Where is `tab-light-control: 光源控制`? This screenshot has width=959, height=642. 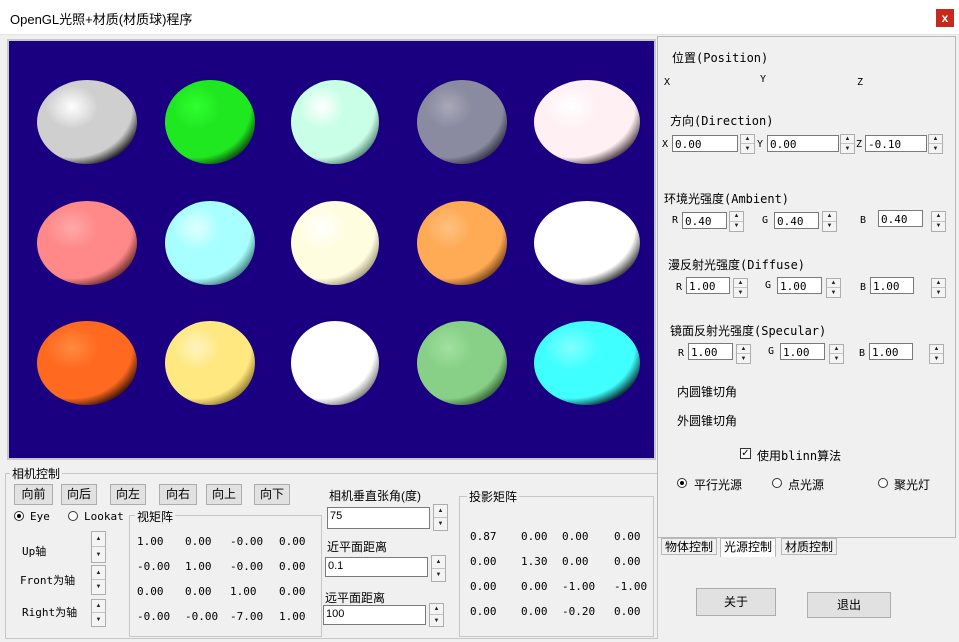 tab-light-control: 光源控制 is located at coordinates (748, 547).